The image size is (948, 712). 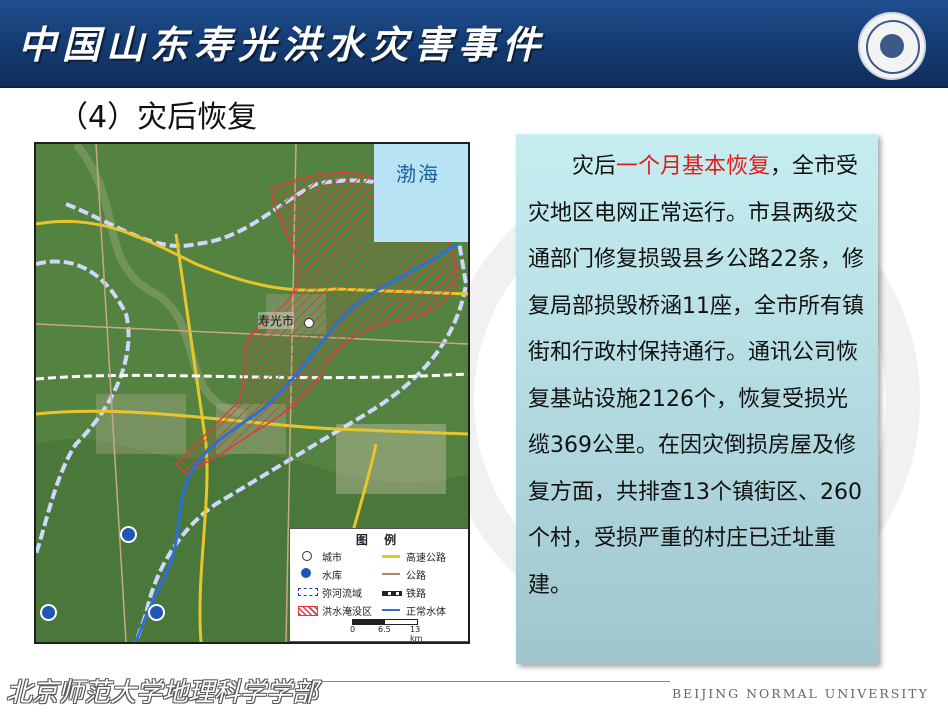 What do you see at coordinates (307, 556) in the screenshot?
I see `city-legend-icon` at bounding box center [307, 556].